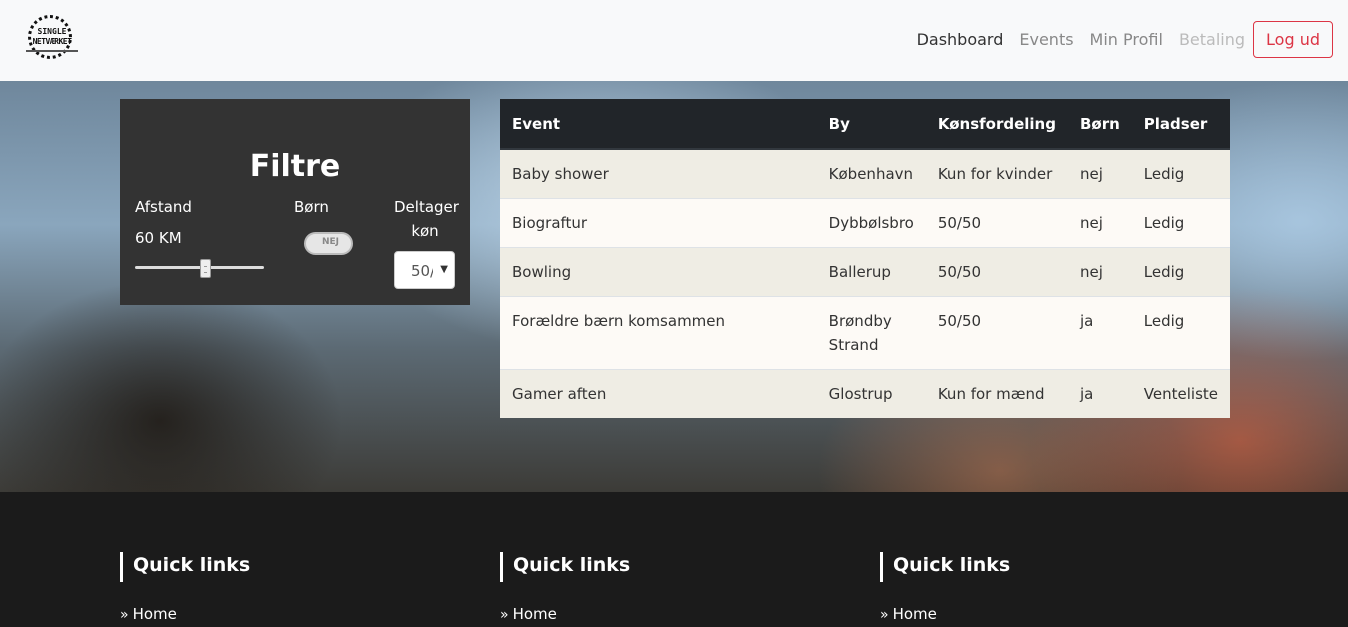 This screenshot has height=627, width=1348. Describe the element at coordinates (1046, 39) in the screenshot. I see `nav-link-events: Events` at that location.